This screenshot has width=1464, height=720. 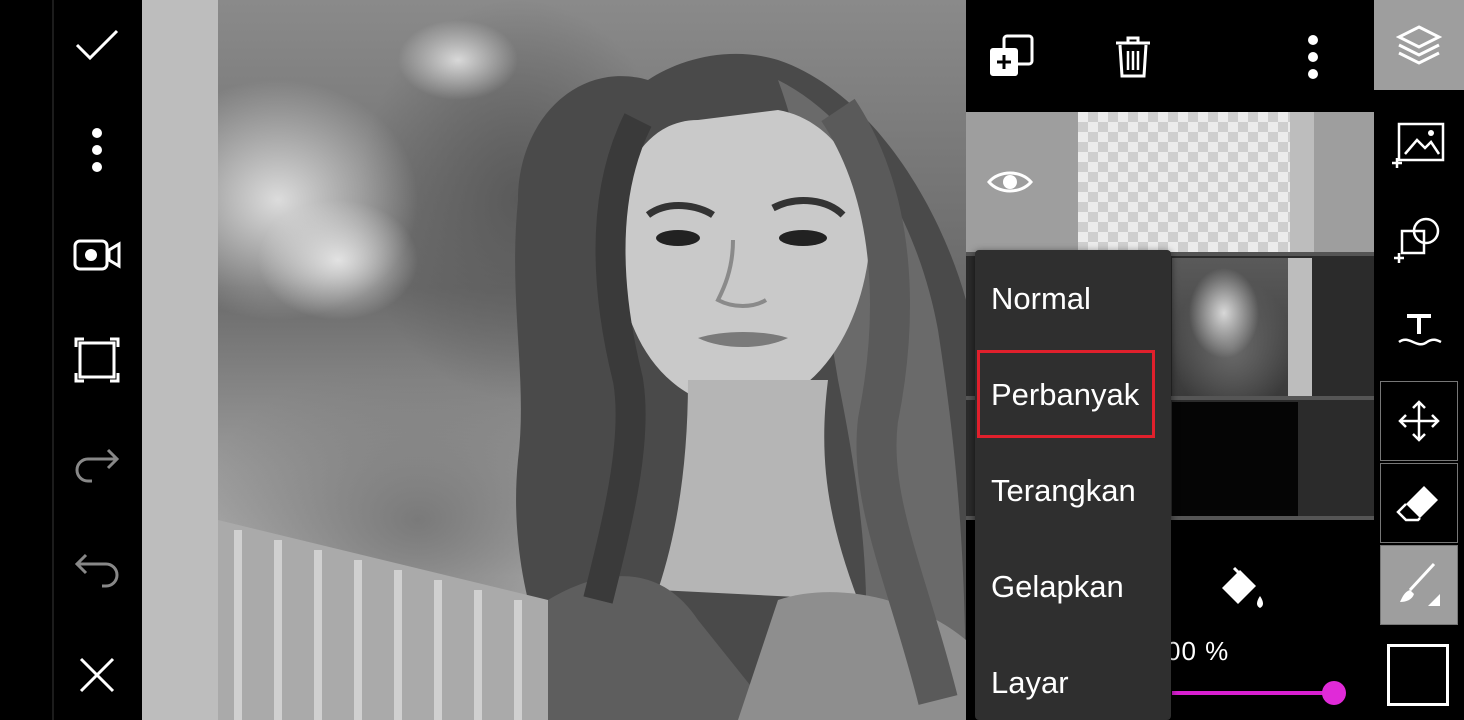 I want to click on add-layer-icon, so click(x=1012, y=55).